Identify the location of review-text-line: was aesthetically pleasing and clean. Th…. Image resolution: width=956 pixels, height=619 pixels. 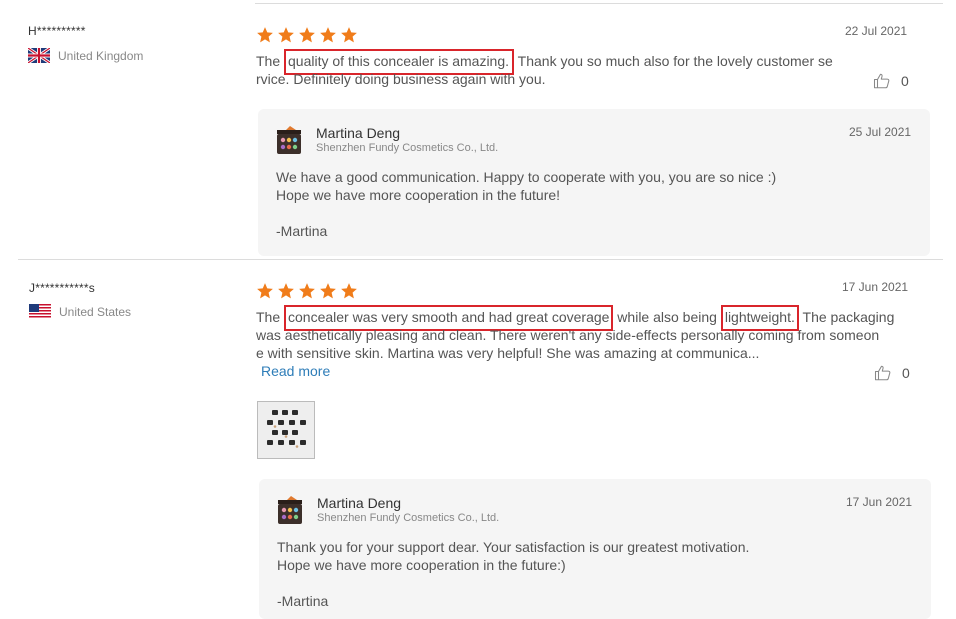
(568, 335).